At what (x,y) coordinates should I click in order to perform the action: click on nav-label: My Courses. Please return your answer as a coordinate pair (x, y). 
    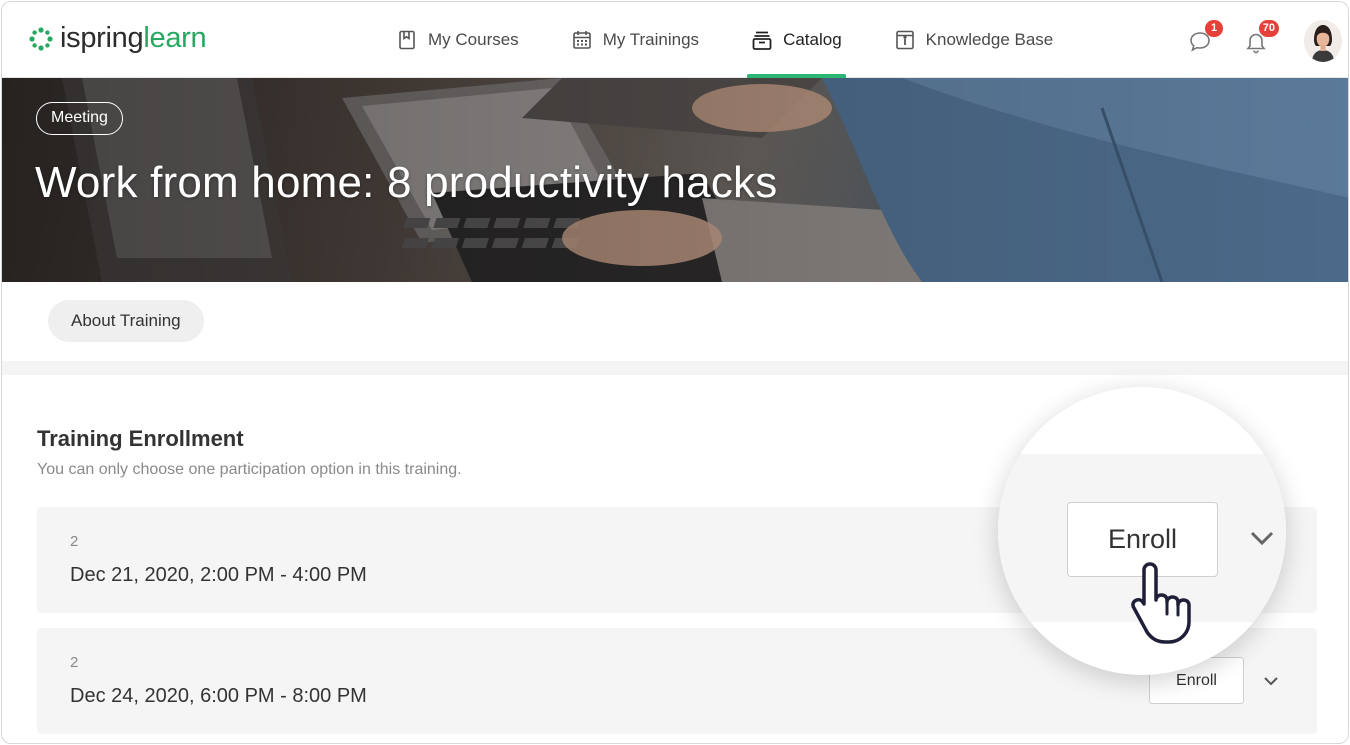
    Looking at the image, I should click on (473, 39).